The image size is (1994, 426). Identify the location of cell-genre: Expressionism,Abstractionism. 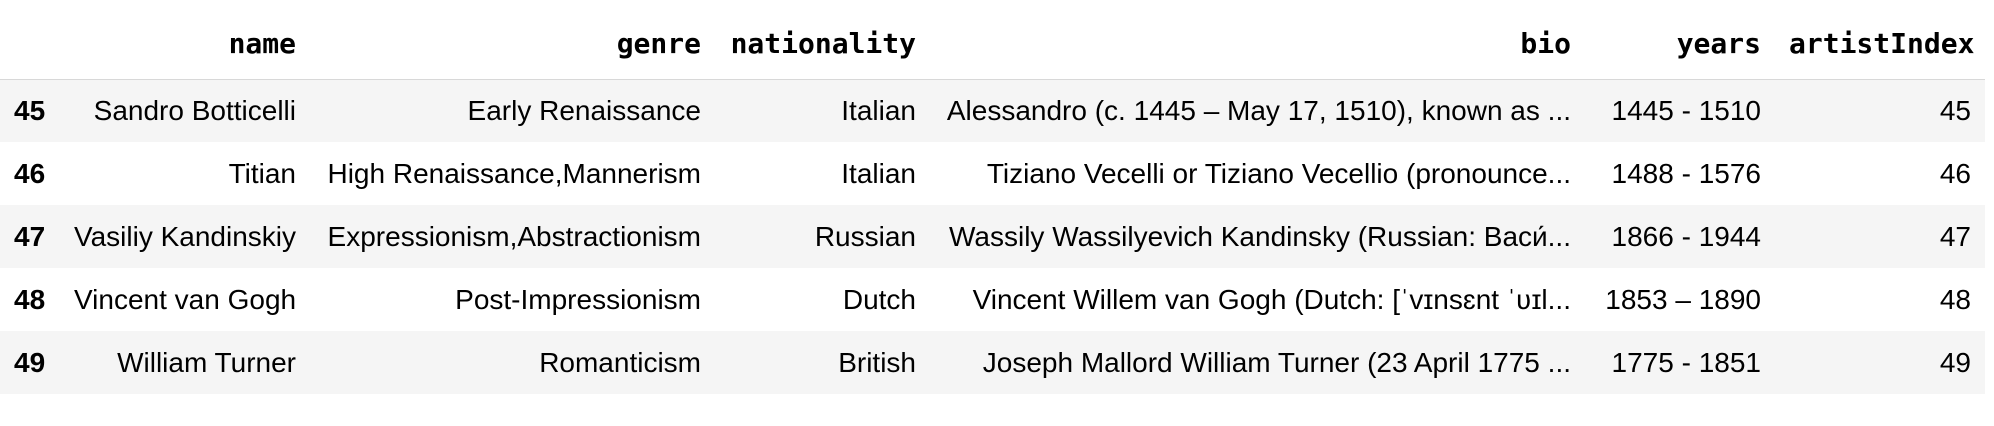
(514, 236).